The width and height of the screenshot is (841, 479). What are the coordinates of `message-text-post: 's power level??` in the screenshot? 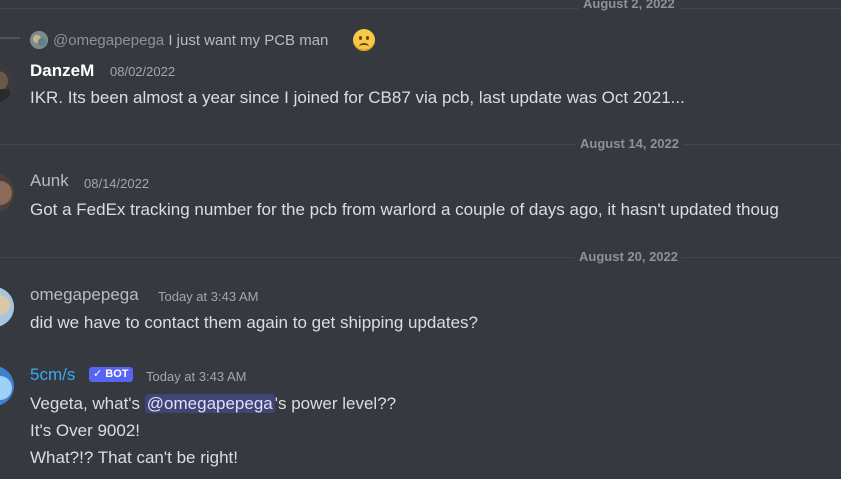 It's located at (335, 403).